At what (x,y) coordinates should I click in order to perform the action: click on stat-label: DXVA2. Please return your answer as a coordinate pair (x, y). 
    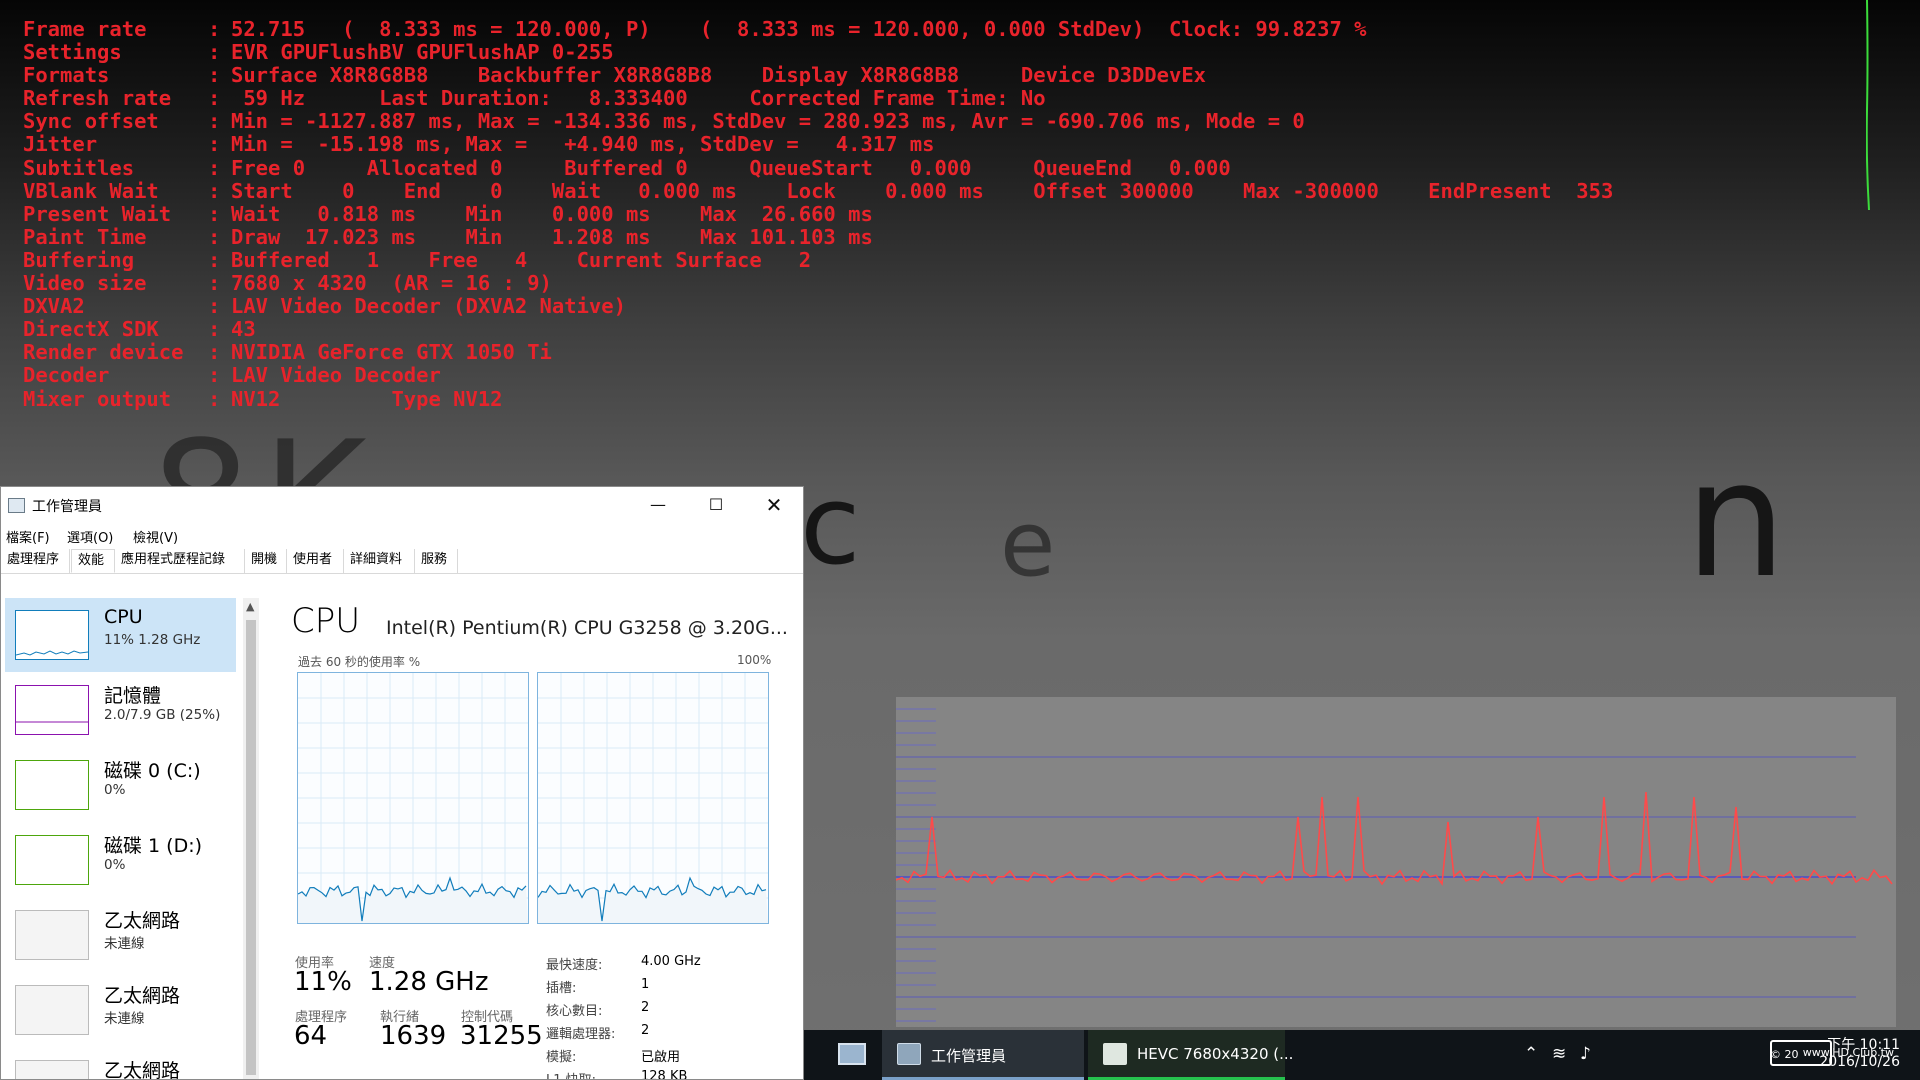
    Looking at the image, I should click on (54, 306).